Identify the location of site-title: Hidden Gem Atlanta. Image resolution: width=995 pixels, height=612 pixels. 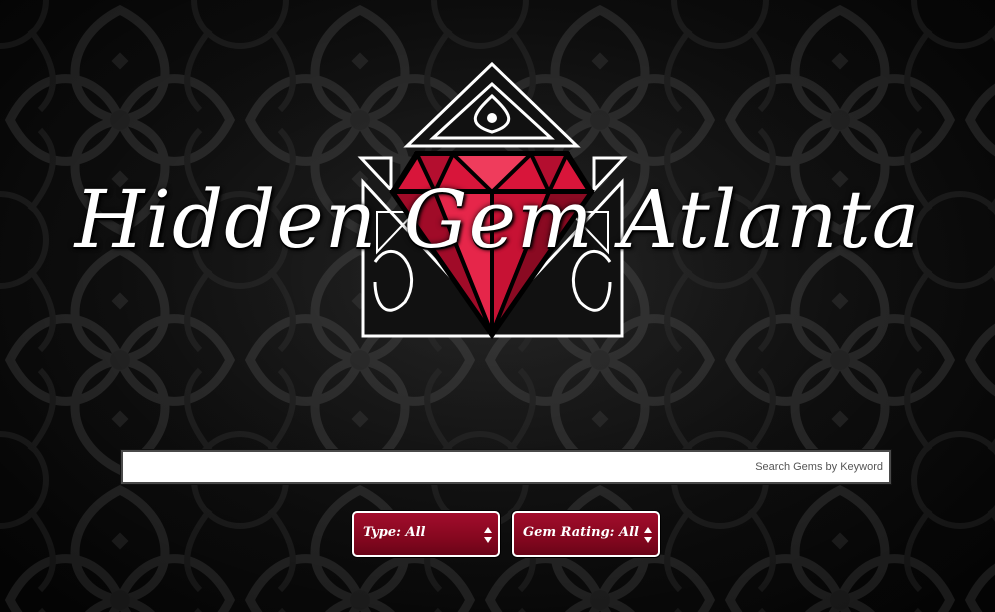
(497, 219).